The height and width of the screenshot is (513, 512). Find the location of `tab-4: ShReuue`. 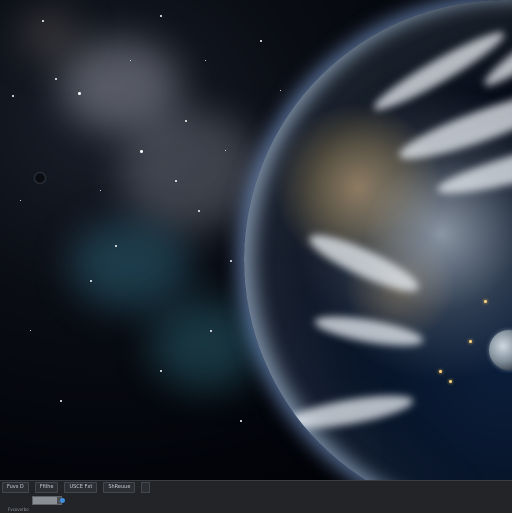

tab-4: ShReuue is located at coordinates (119, 487).